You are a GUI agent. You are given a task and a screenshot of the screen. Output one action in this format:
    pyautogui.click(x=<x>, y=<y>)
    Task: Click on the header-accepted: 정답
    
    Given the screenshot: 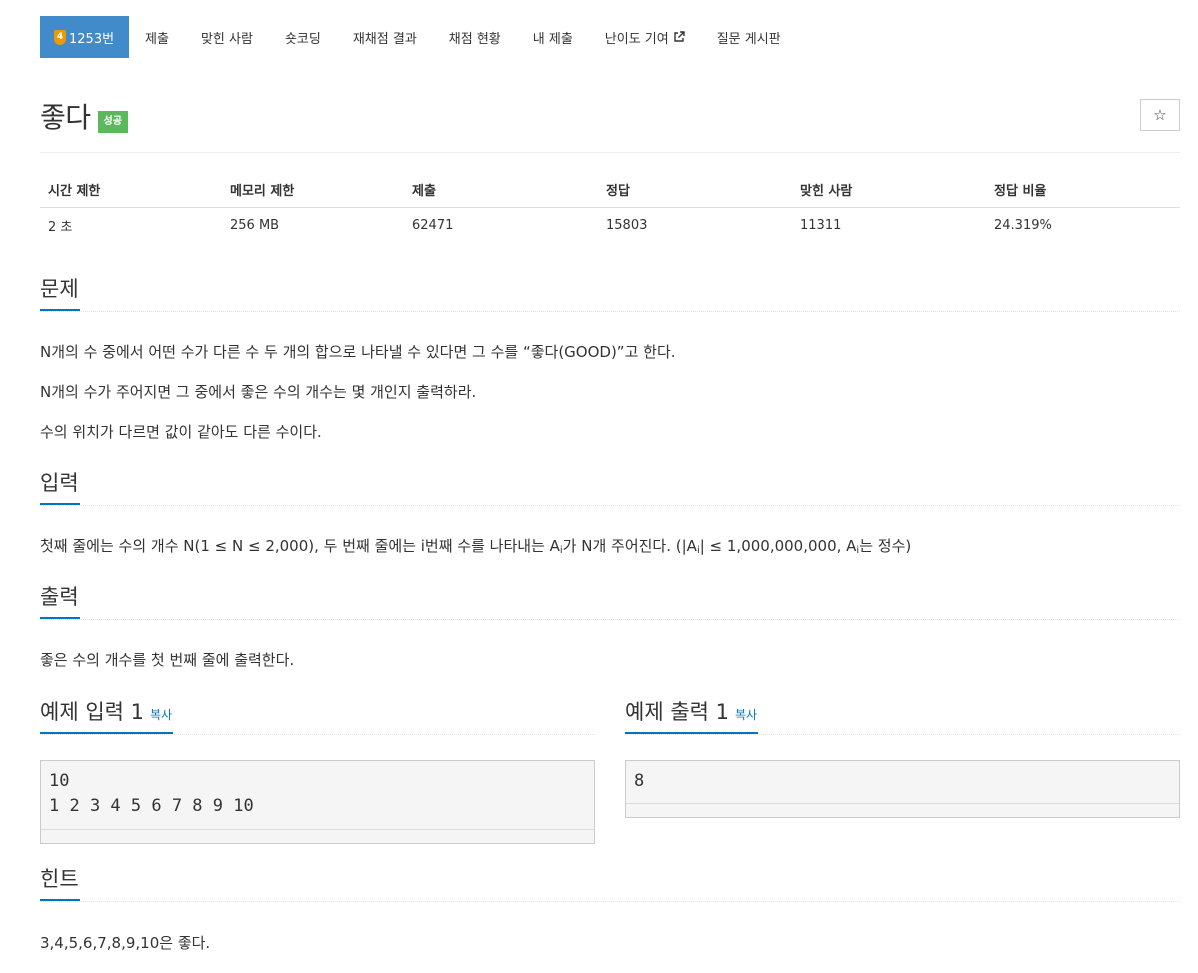 What is the action you would take?
    pyautogui.click(x=695, y=190)
    